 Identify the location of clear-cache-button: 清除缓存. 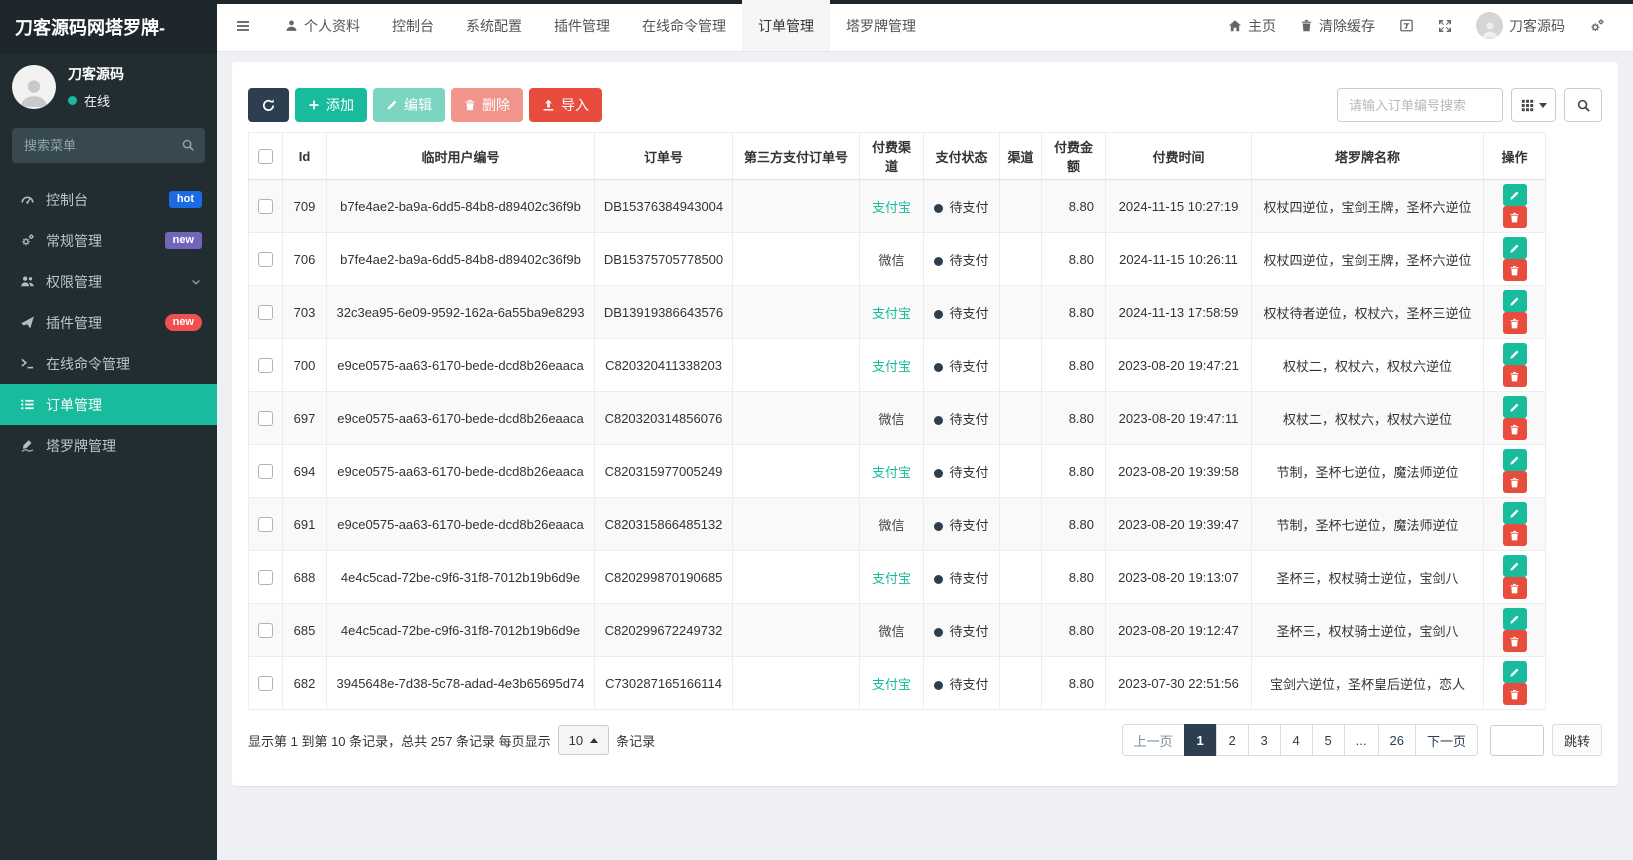
(1337, 26).